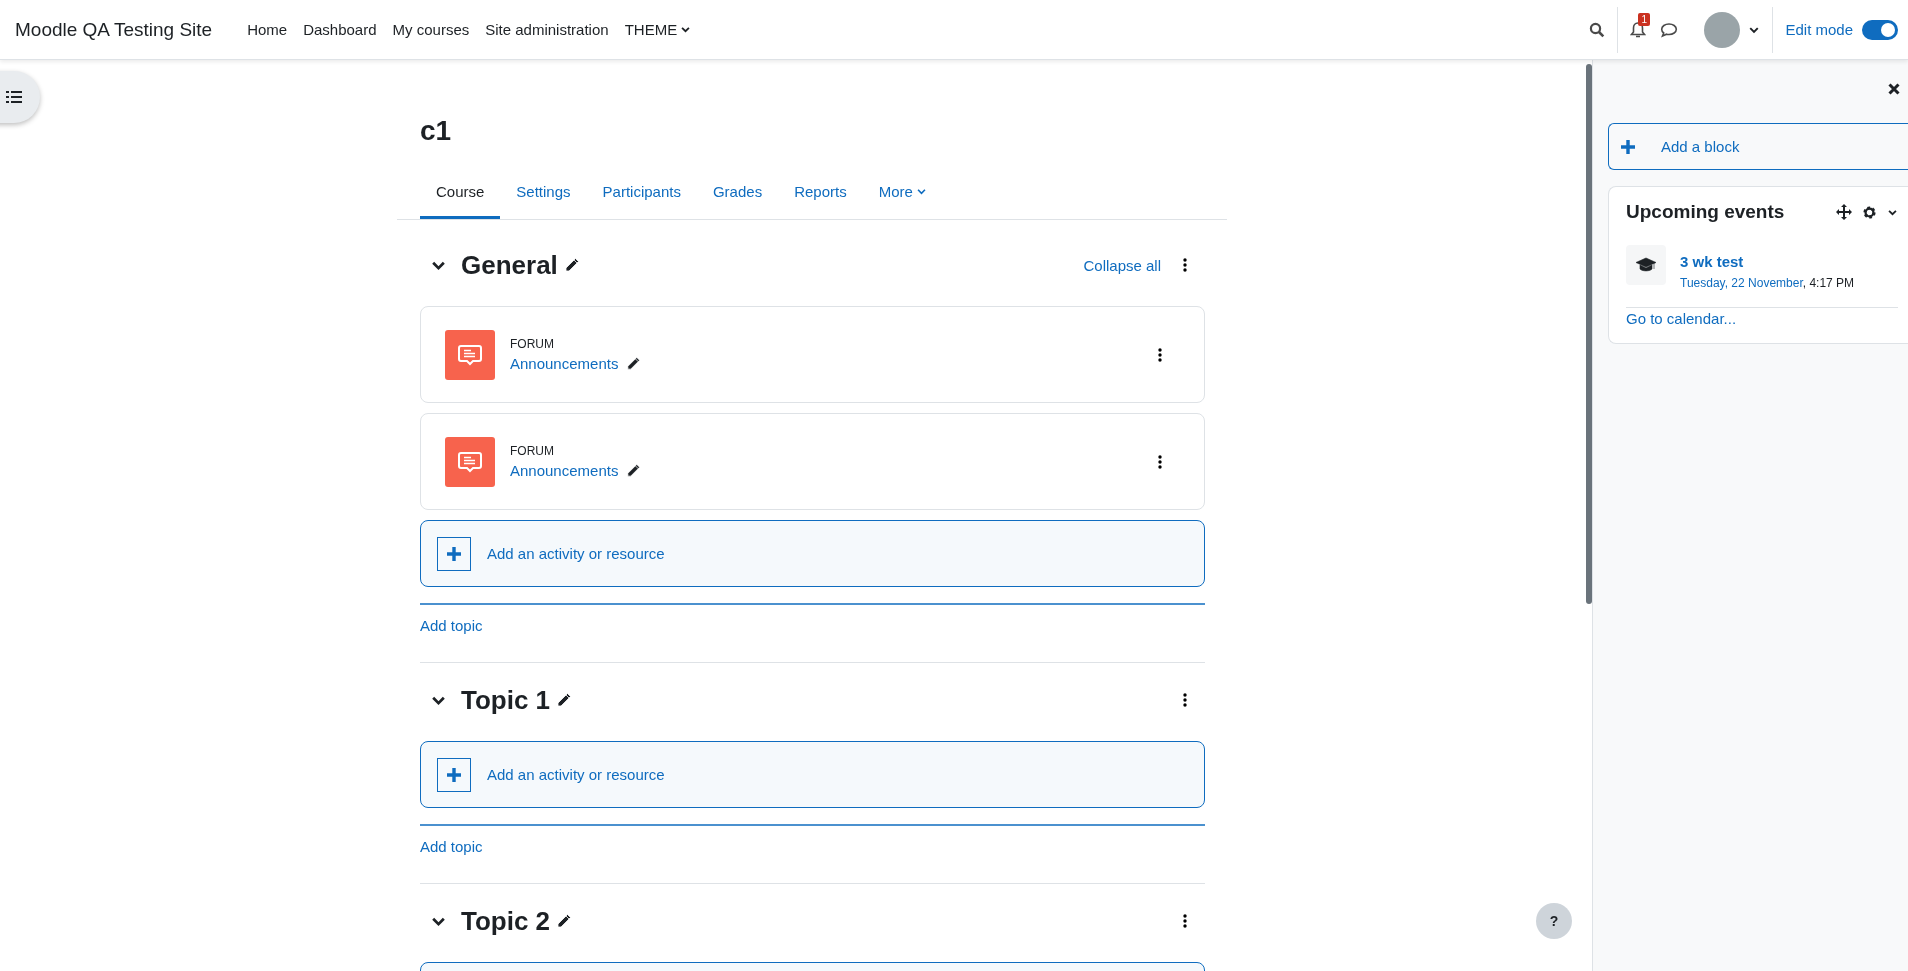 This screenshot has height=971, width=1908. I want to click on nav-link: Dashboard, so click(340, 29).